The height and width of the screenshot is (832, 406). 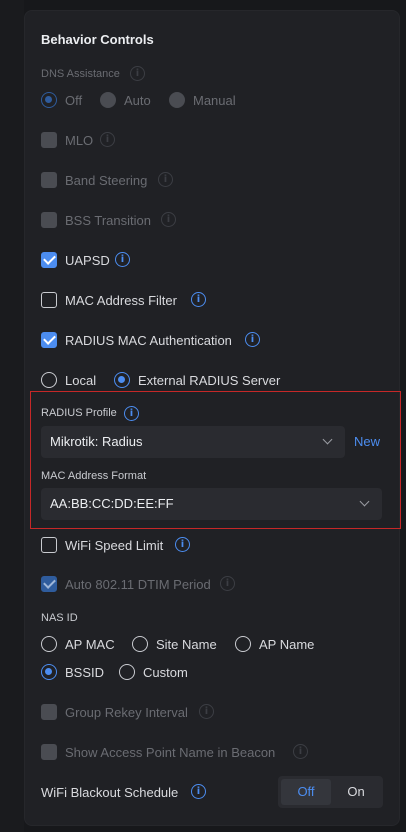 What do you see at coordinates (127, 672) in the screenshot?
I see `nas-radio-custom` at bounding box center [127, 672].